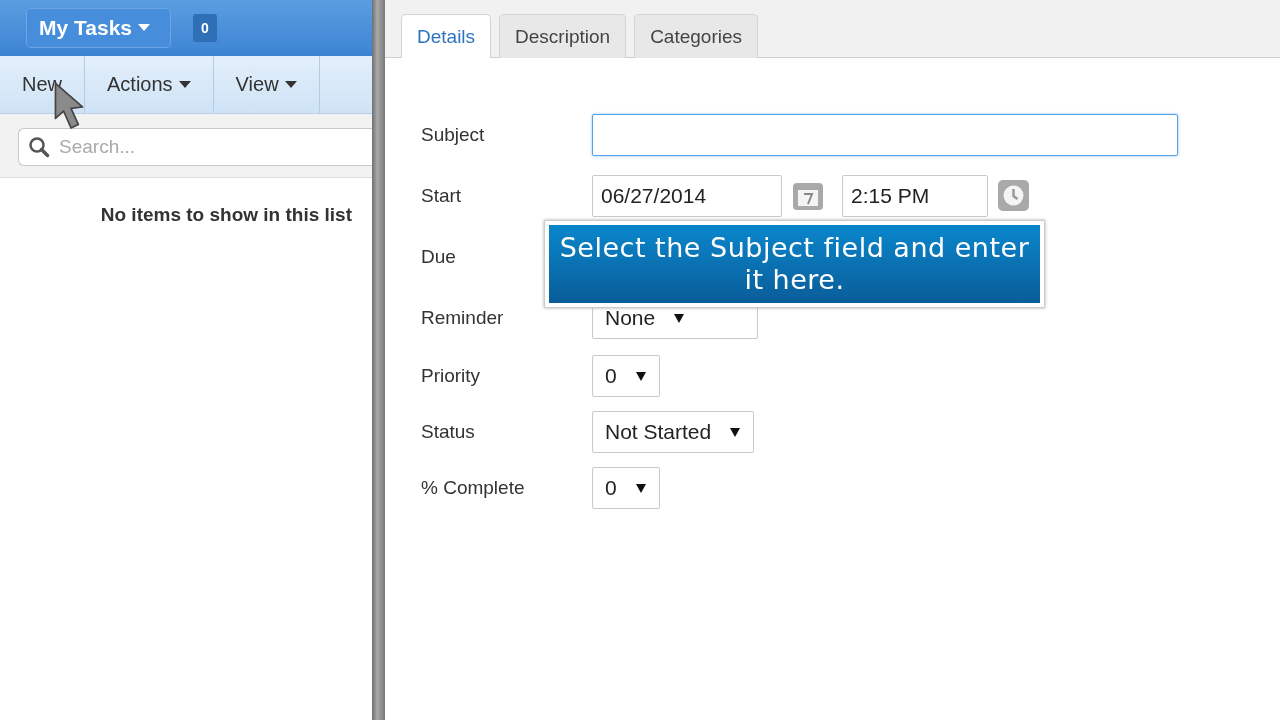  I want to click on date-field: 06/27/2014, so click(687, 195).